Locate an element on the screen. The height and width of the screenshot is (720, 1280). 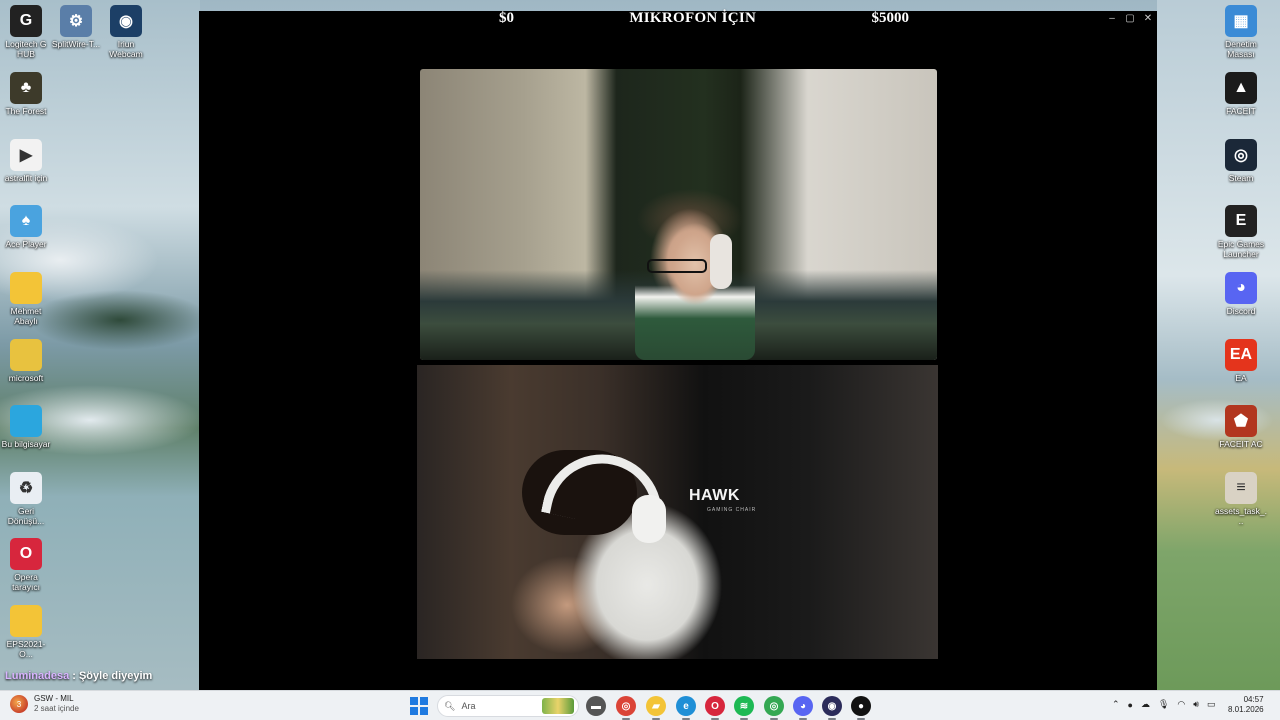
taskbar-spotify-app: ≋ is located at coordinates (744, 708).